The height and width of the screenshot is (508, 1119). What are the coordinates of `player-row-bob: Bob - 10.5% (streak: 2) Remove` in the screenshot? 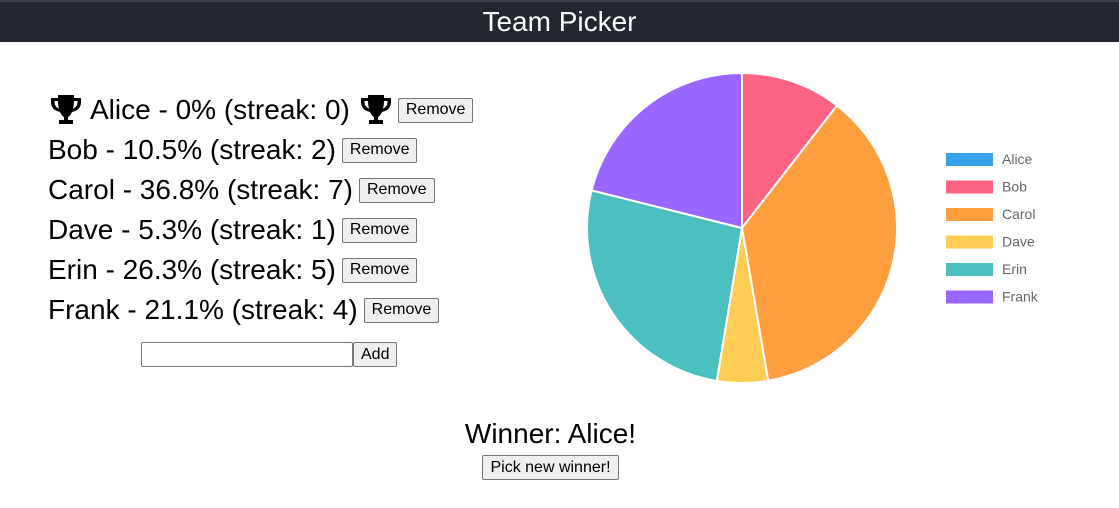 It's located at (260, 150).